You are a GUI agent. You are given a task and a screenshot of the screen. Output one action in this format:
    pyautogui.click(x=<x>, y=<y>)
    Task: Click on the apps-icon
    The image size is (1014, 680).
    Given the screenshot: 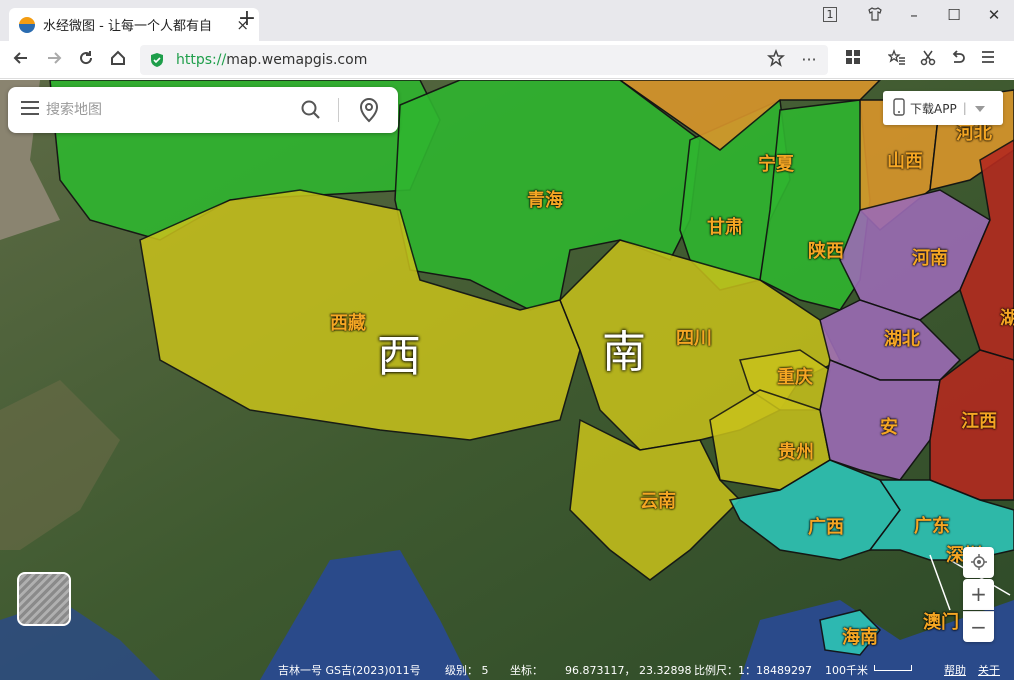 What is the action you would take?
    pyautogui.click(x=853, y=60)
    